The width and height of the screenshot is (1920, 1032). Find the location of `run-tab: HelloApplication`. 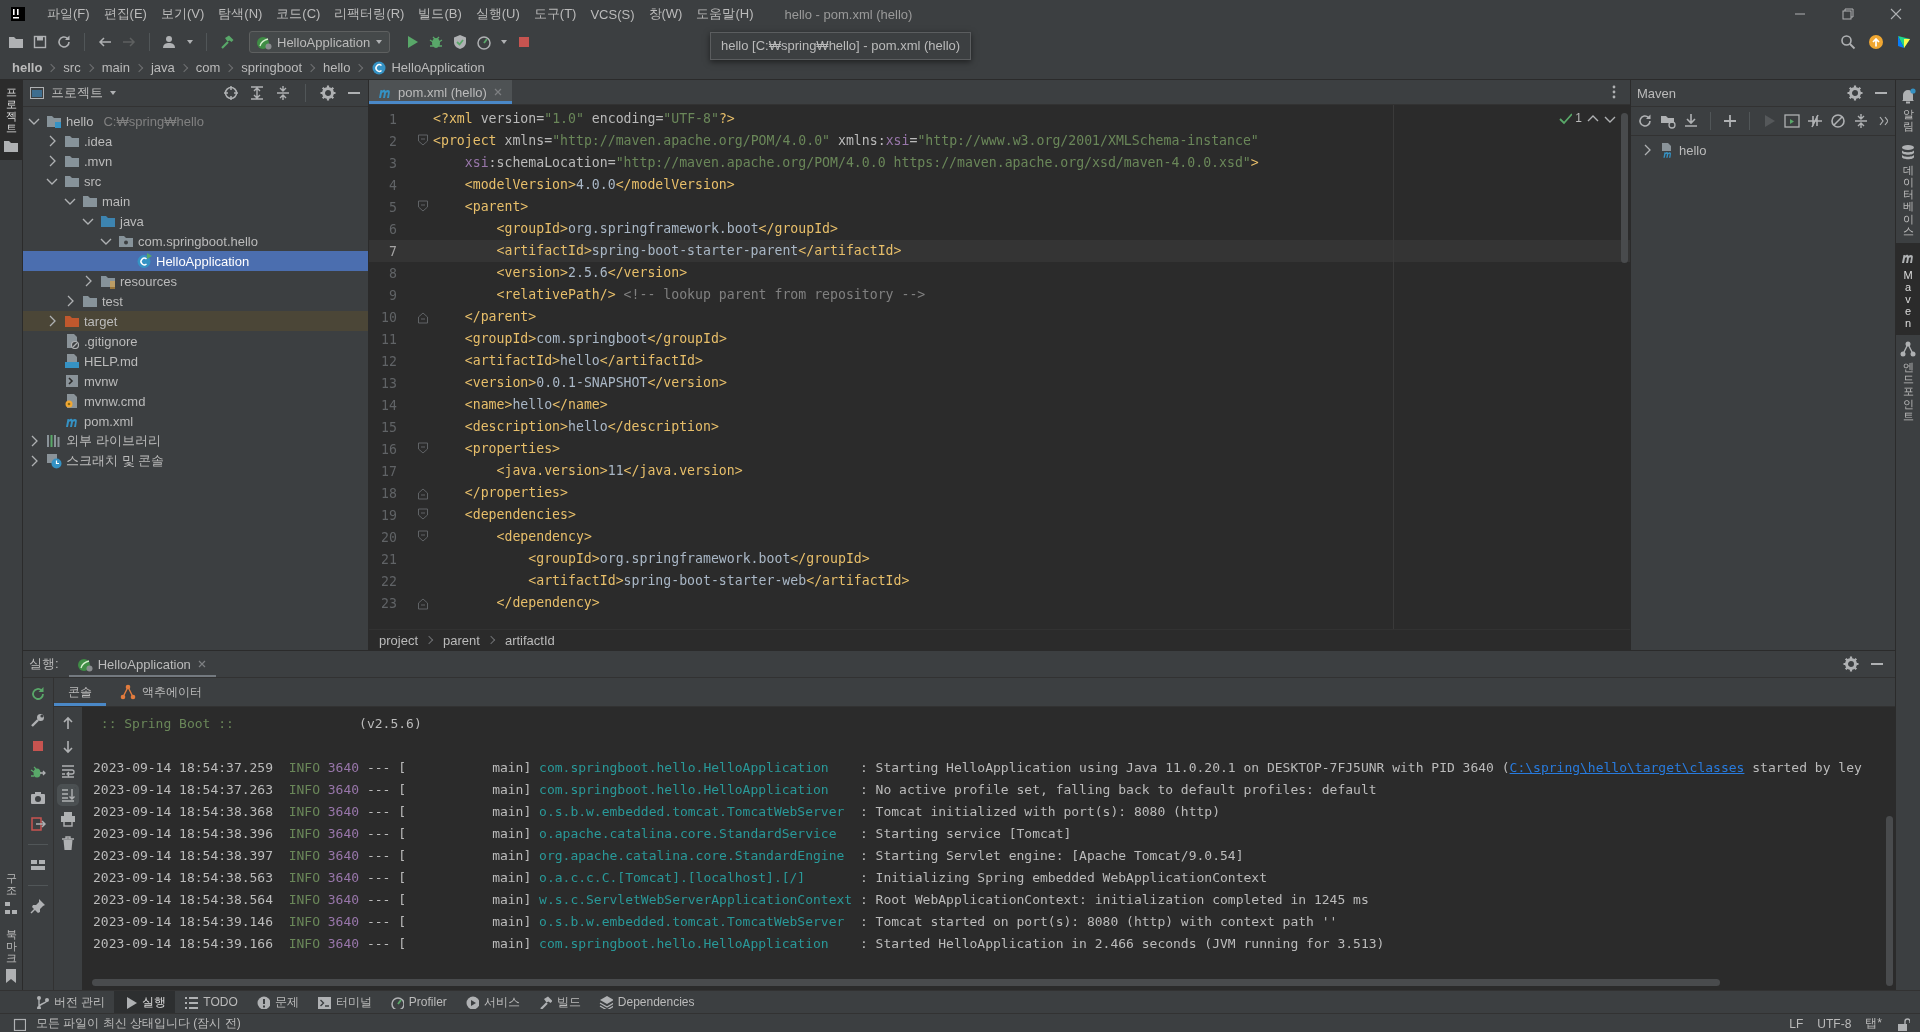

run-tab: HelloApplication is located at coordinates (142, 664).